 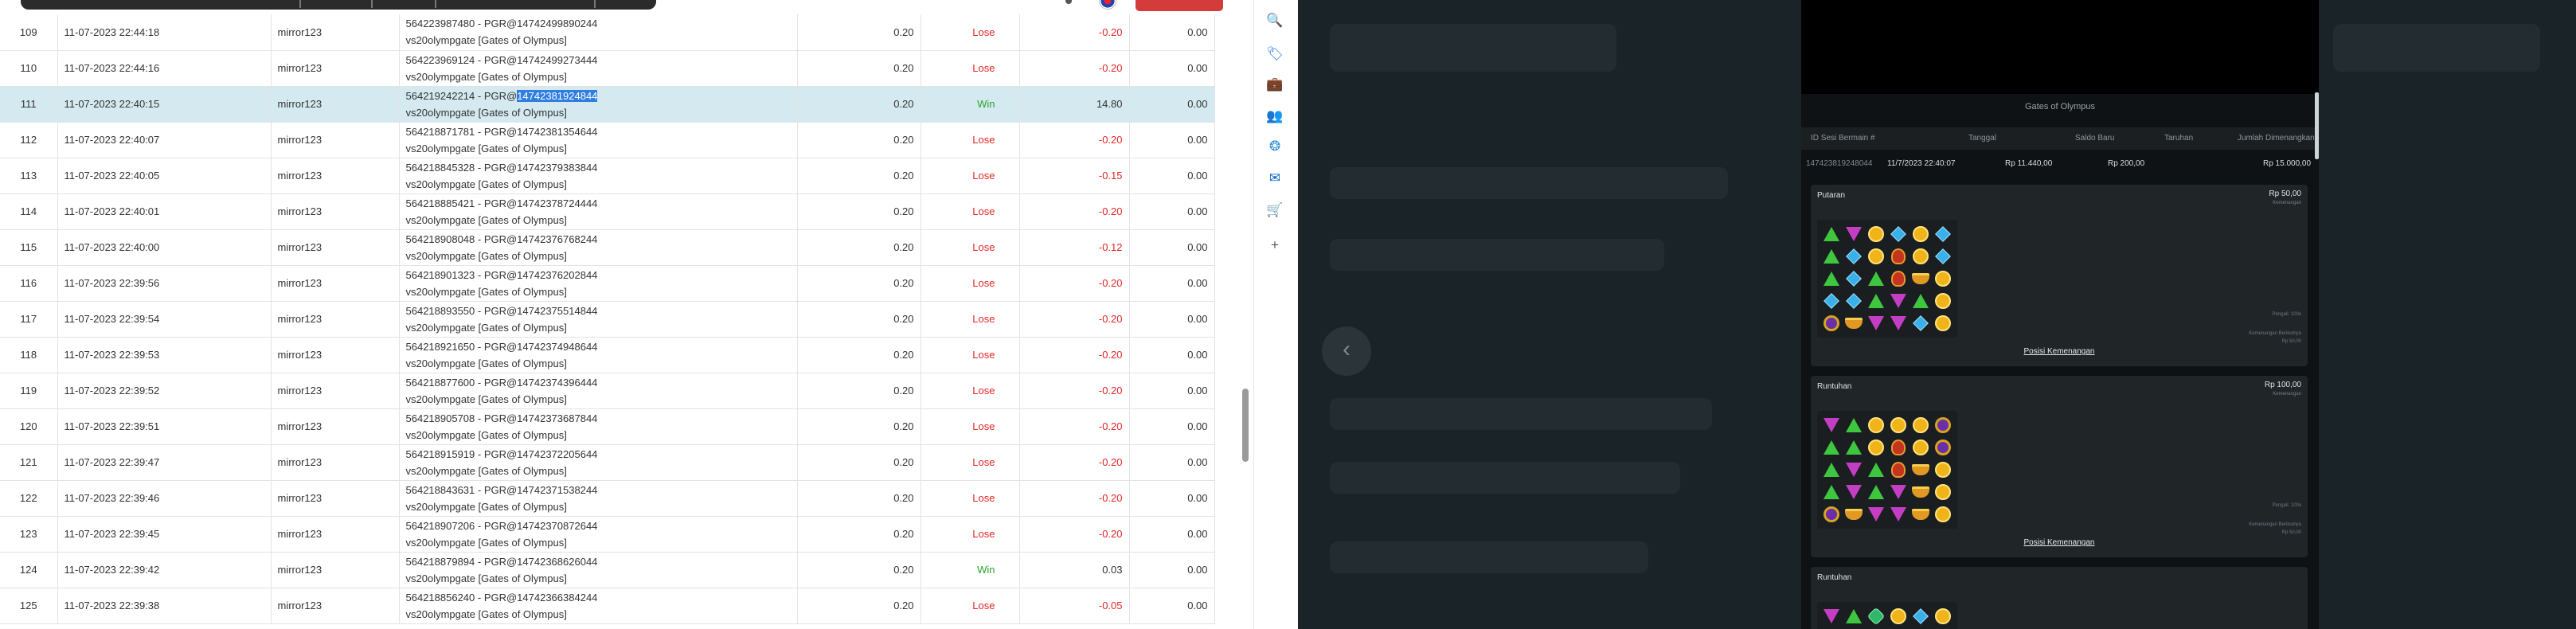 I want to click on row-number: 111, so click(x=29, y=105).